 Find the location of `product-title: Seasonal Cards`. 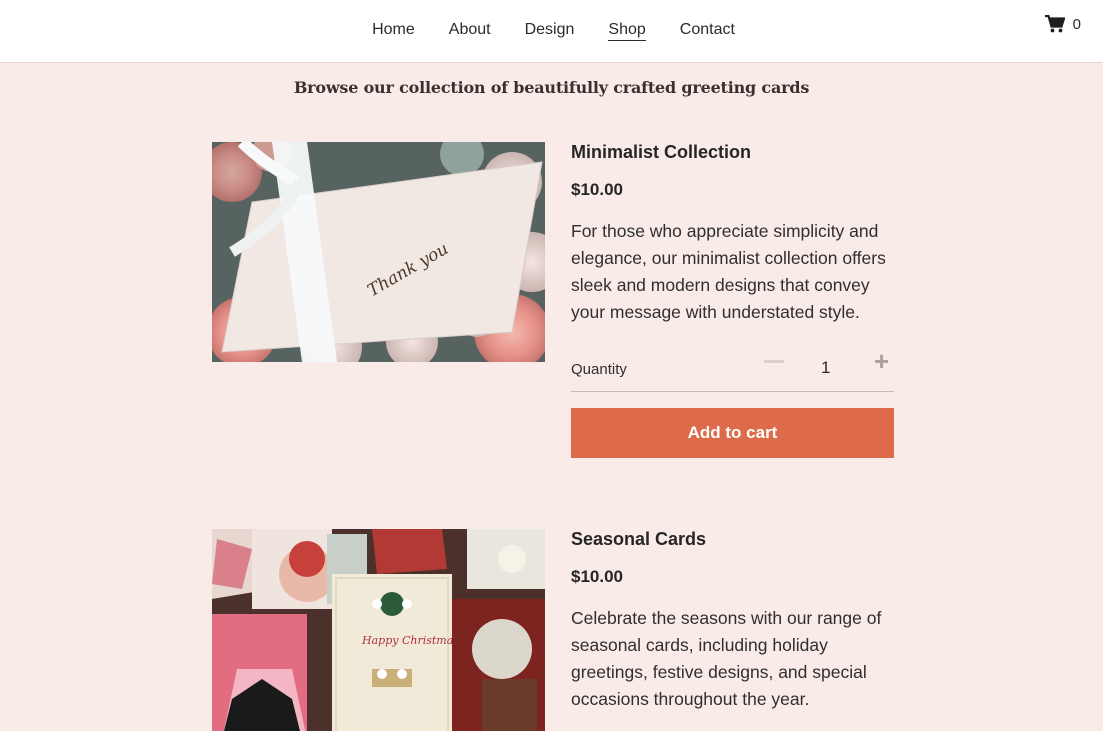

product-title: Seasonal Cards is located at coordinates (732, 539).